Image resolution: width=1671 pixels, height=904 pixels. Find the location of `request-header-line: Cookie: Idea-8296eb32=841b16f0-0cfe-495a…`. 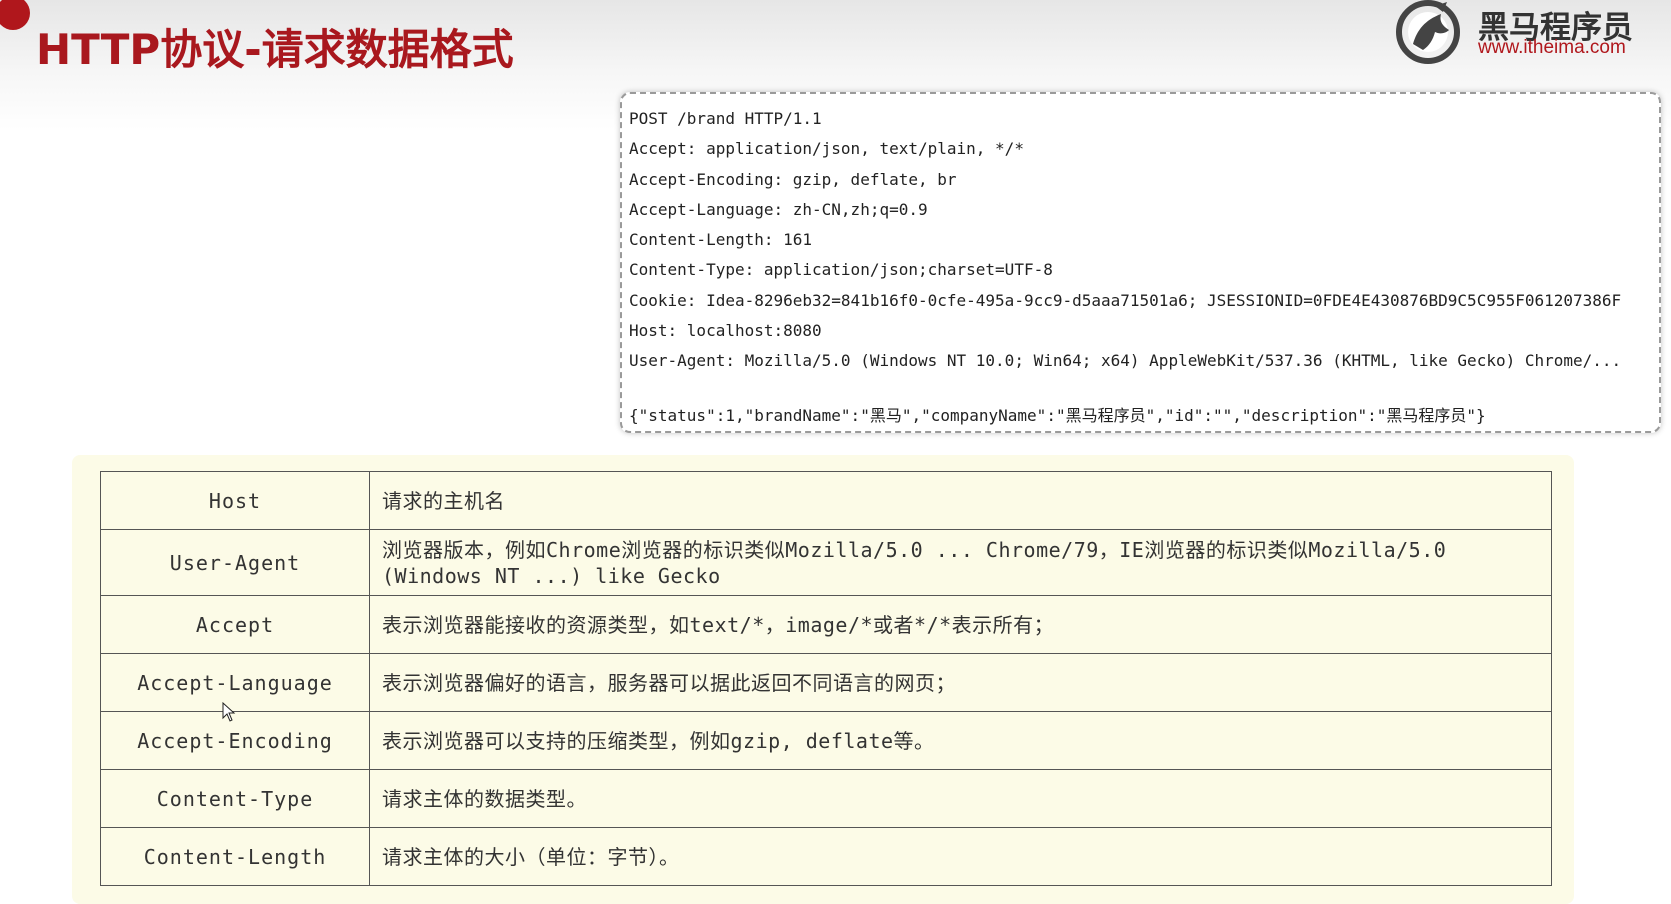

request-header-line: Cookie: Idea-8296eb32=841b16f0-0cfe-495a… is located at coordinates (1125, 300).